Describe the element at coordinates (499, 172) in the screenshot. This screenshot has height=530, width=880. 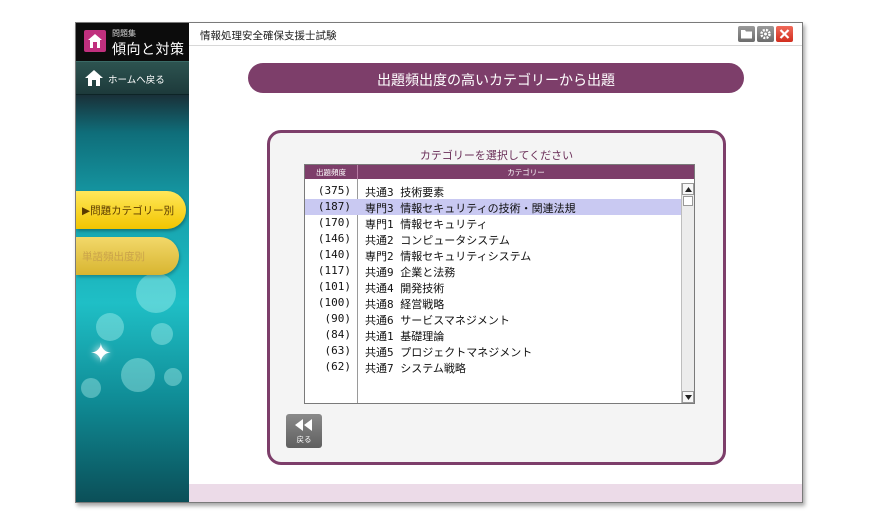
I see `listbox-header: 出題頻度 カテゴリー` at that location.